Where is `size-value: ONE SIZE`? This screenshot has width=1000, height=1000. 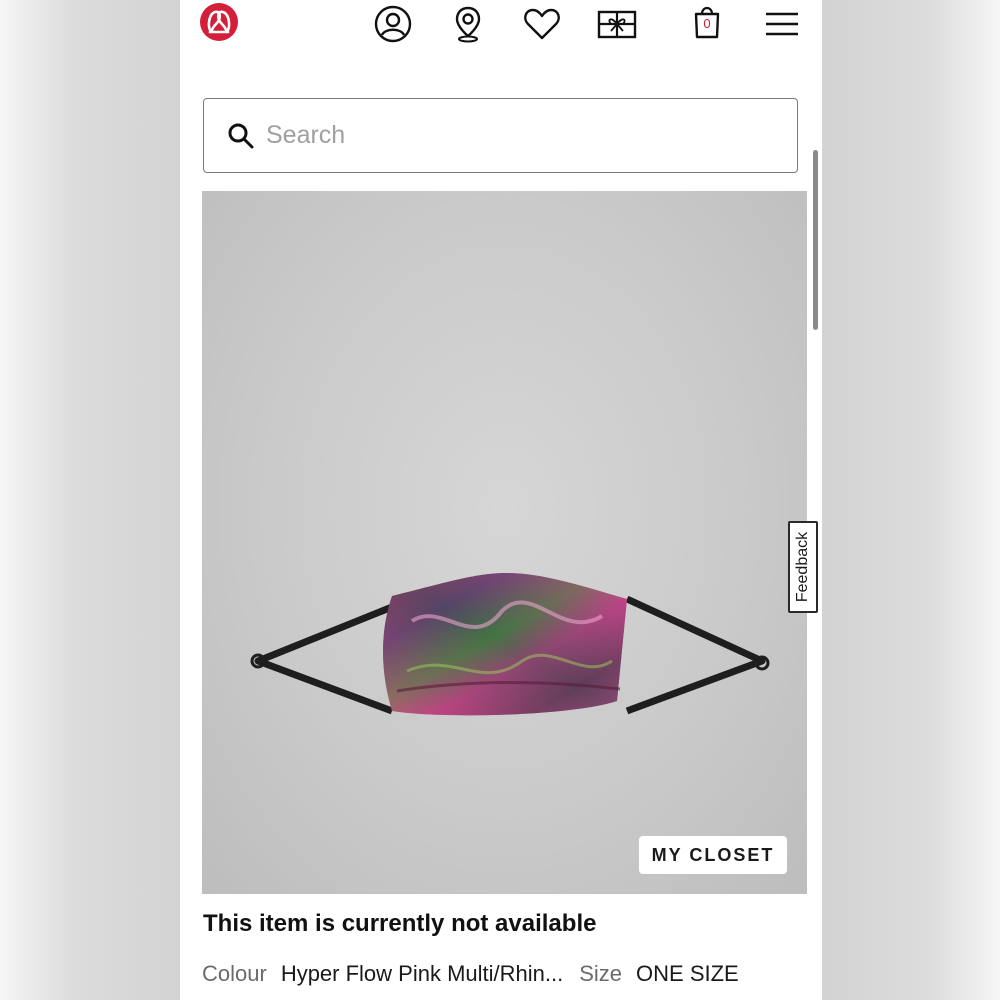 size-value: ONE SIZE is located at coordinates (687, 973).